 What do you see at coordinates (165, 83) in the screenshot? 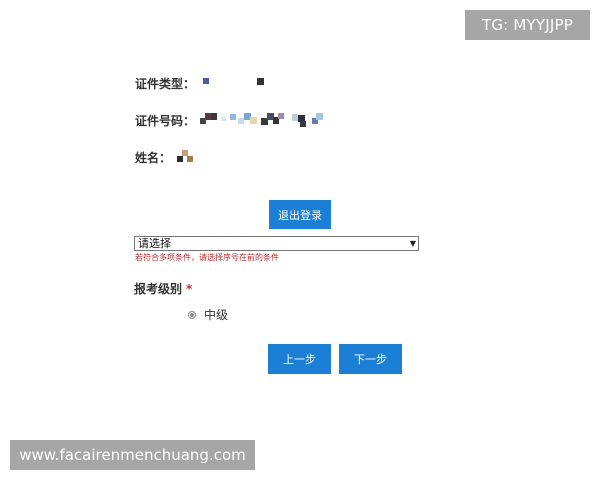
I see `id-type-label: 证件类型：` at bounding box center [165, 83].